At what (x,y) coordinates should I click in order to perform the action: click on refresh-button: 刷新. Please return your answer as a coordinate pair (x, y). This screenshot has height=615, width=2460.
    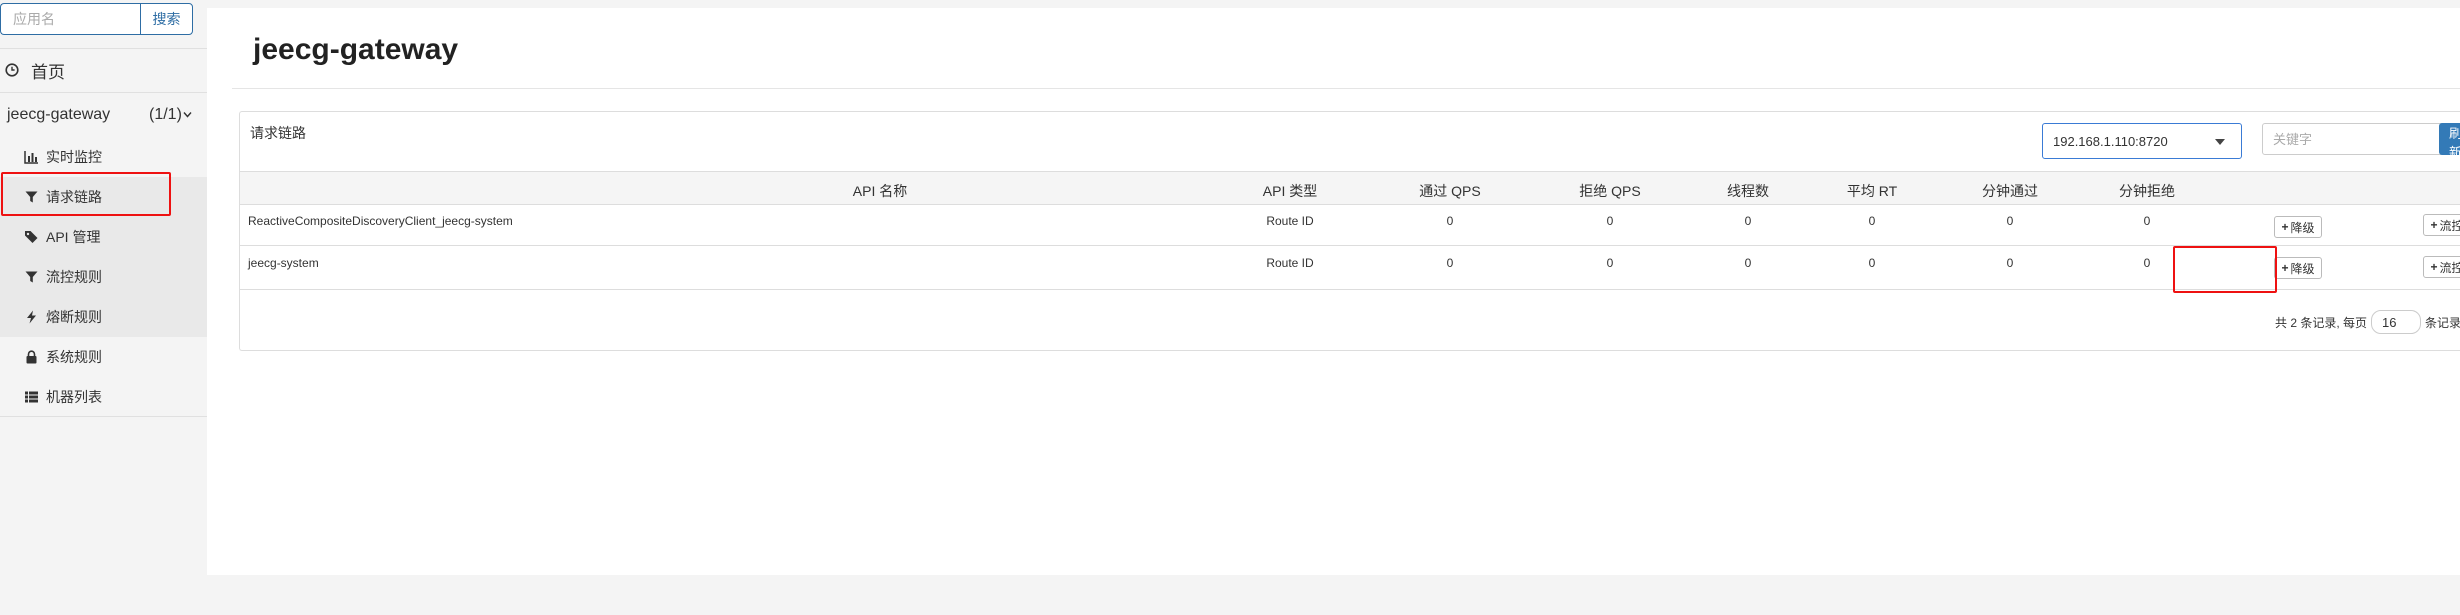
    Looking at the image, I should click on (2449, 139).